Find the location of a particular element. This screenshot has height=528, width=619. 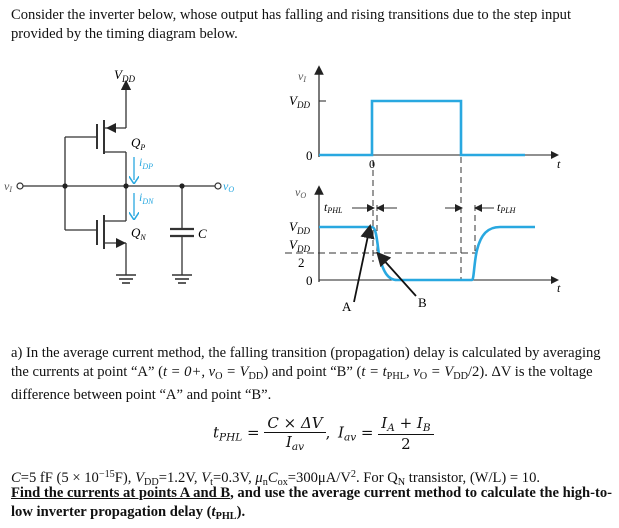

point-a-pointer is located at coordinates (364, 263).